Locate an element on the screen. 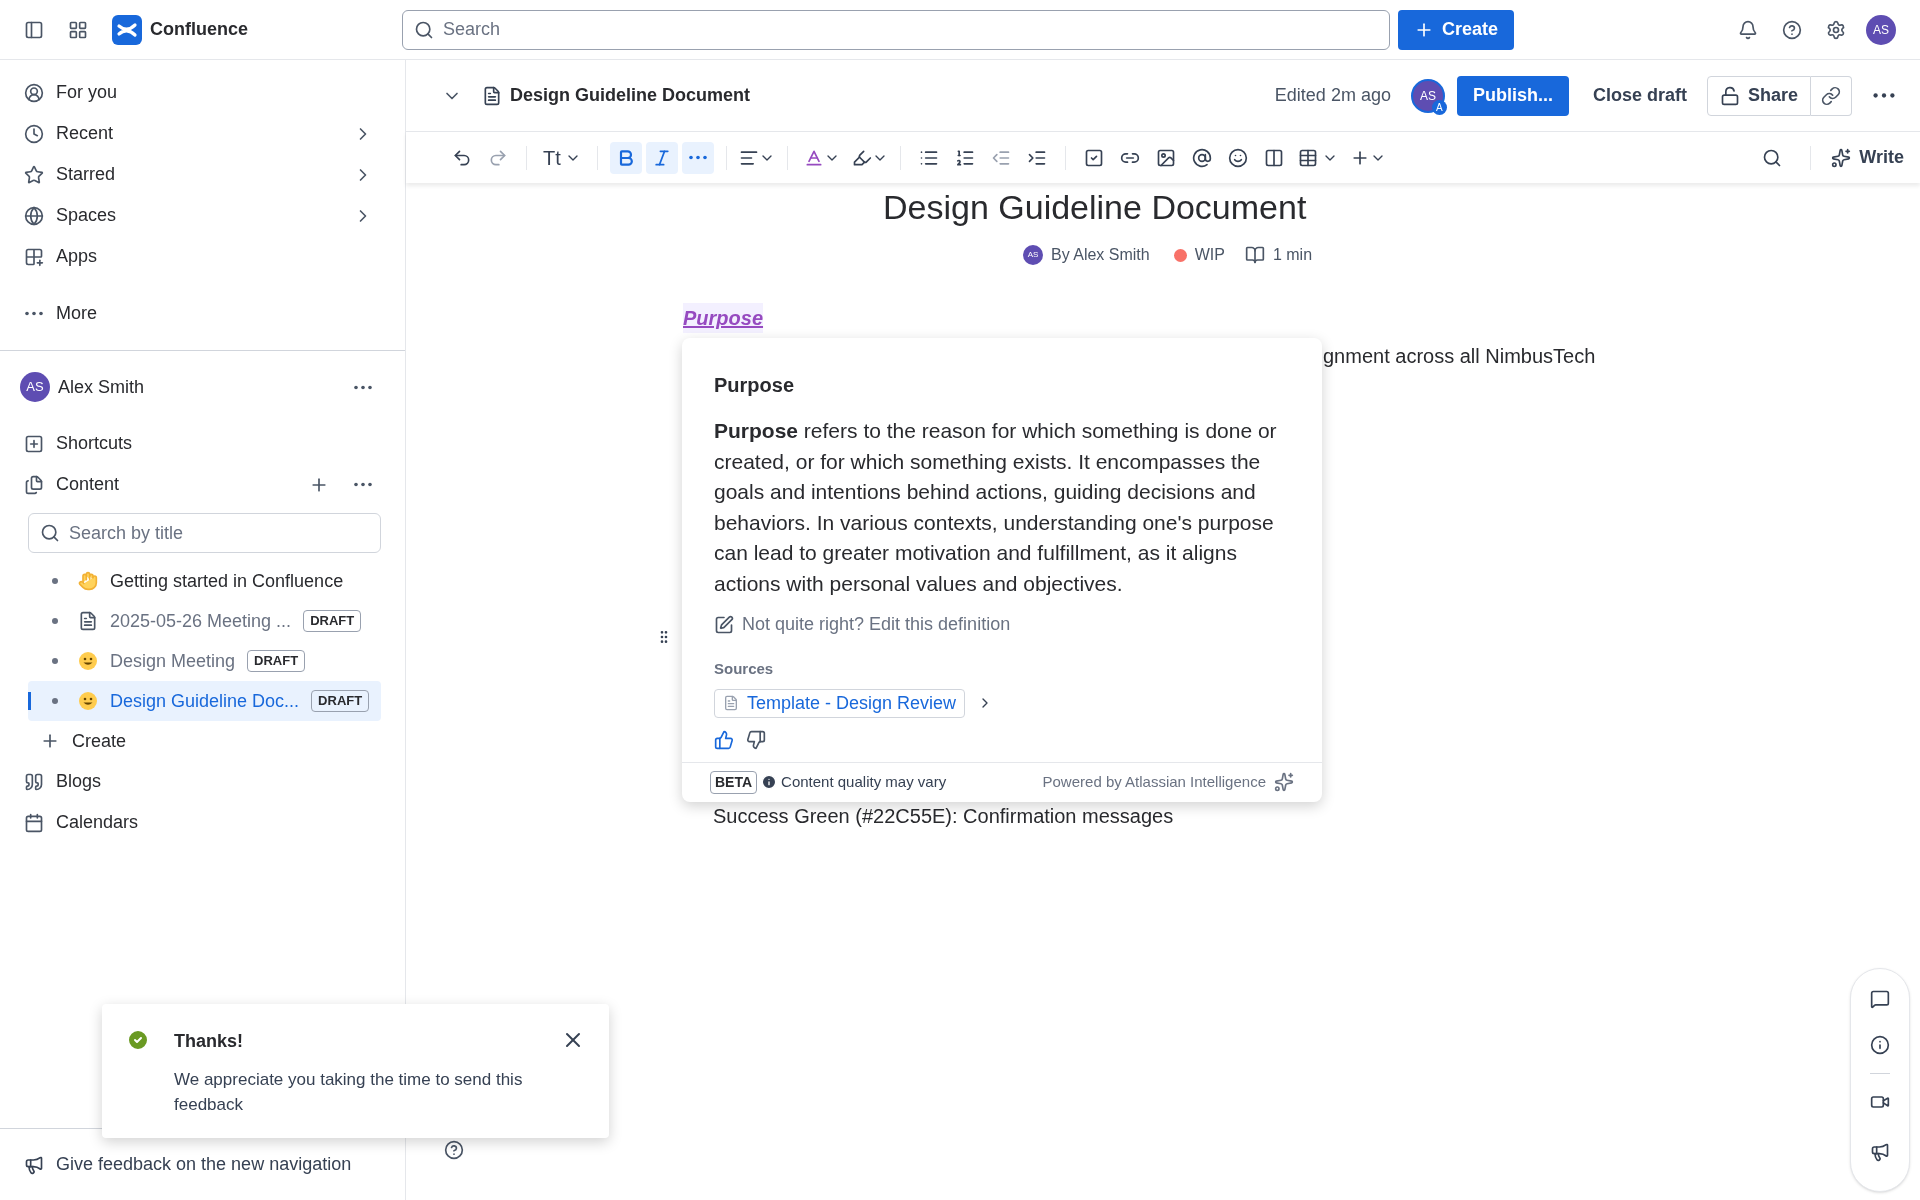 The width and height of the screenshot is (1920, 1200). copy-link-button is located at coordinates (1831, 95).